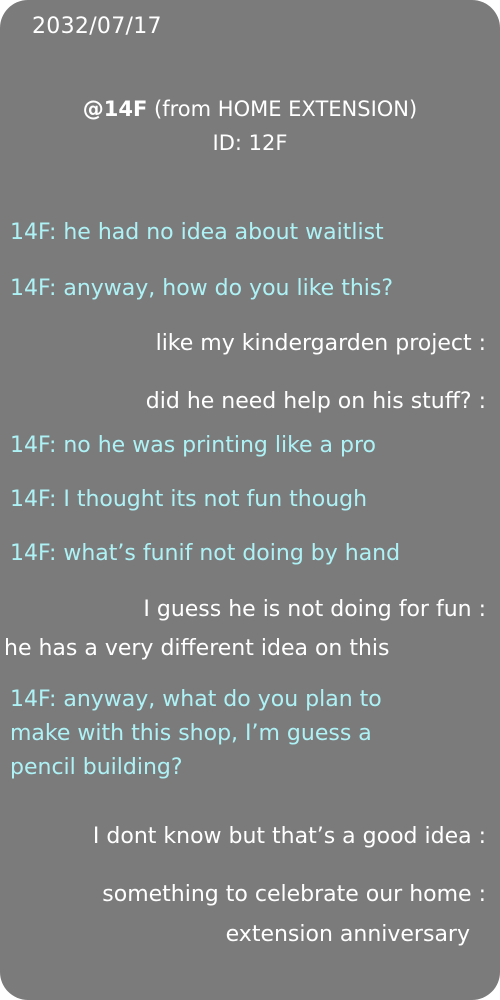 The height and width of the screenshot is (1000, 500). Describe the element at coordinates (196, 699) in the screenshot. I see `message-line: 14F: anyway, what do you plan to` at that location.